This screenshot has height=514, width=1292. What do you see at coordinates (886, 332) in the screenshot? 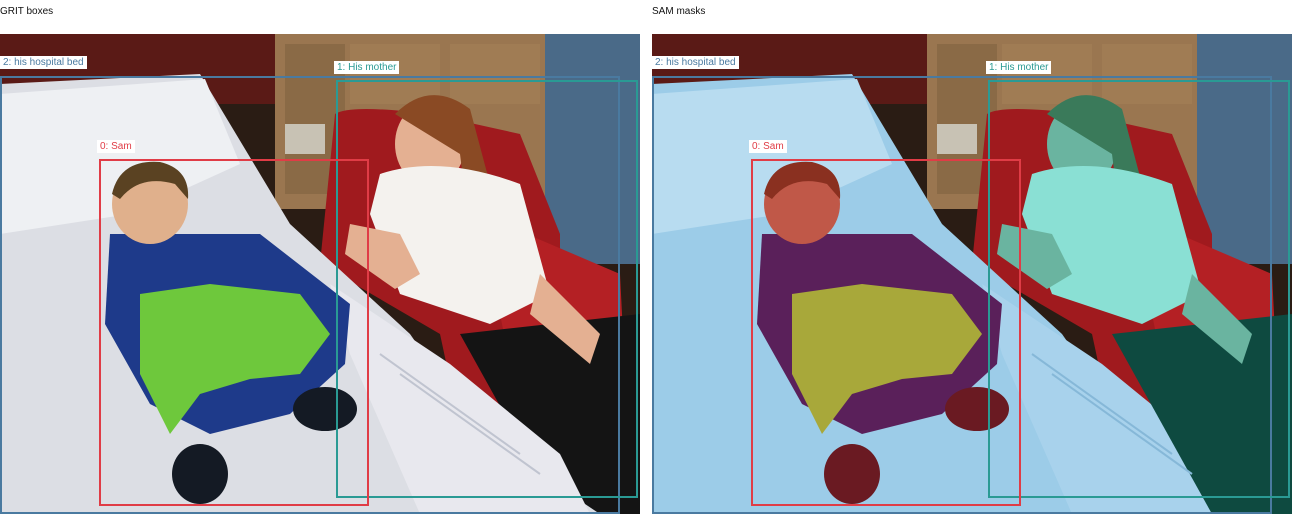
I see `bbox-sam-right` at bounding box center [886, 332].